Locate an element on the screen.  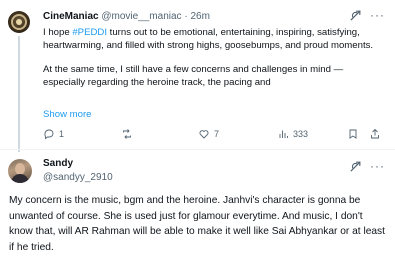
reply-button: 1 is located at coordinates (53, 134).